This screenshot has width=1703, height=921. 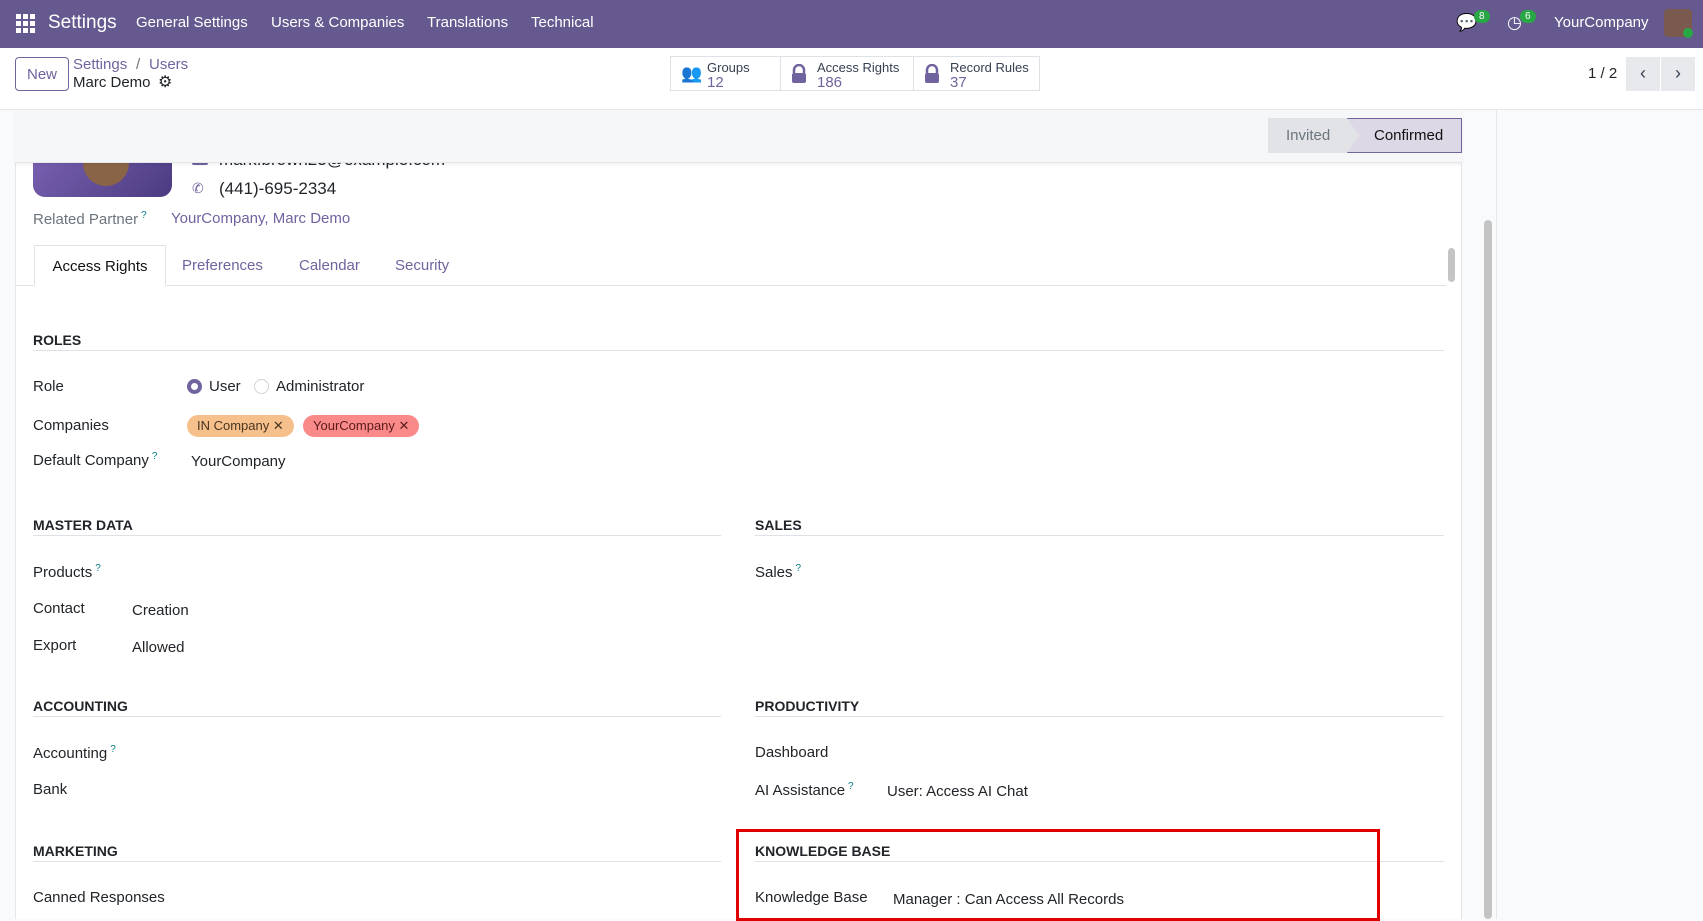 I want to click on new-button: New, so click(x=42, y=74).